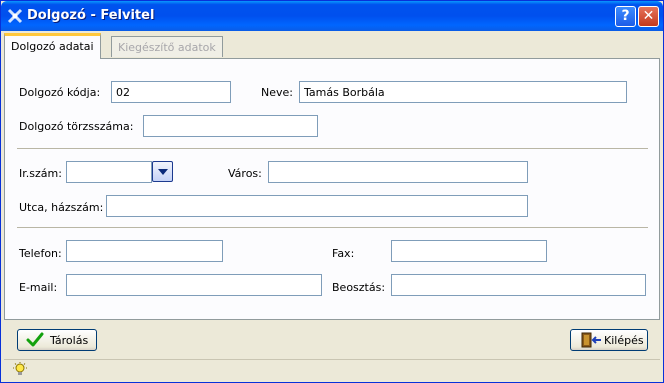 The width and height of the screenshot is (664, 383). Describe the element at coordinates (624, 340) in the screenshot. I see `exit-button-label: Kilépés` at that location.